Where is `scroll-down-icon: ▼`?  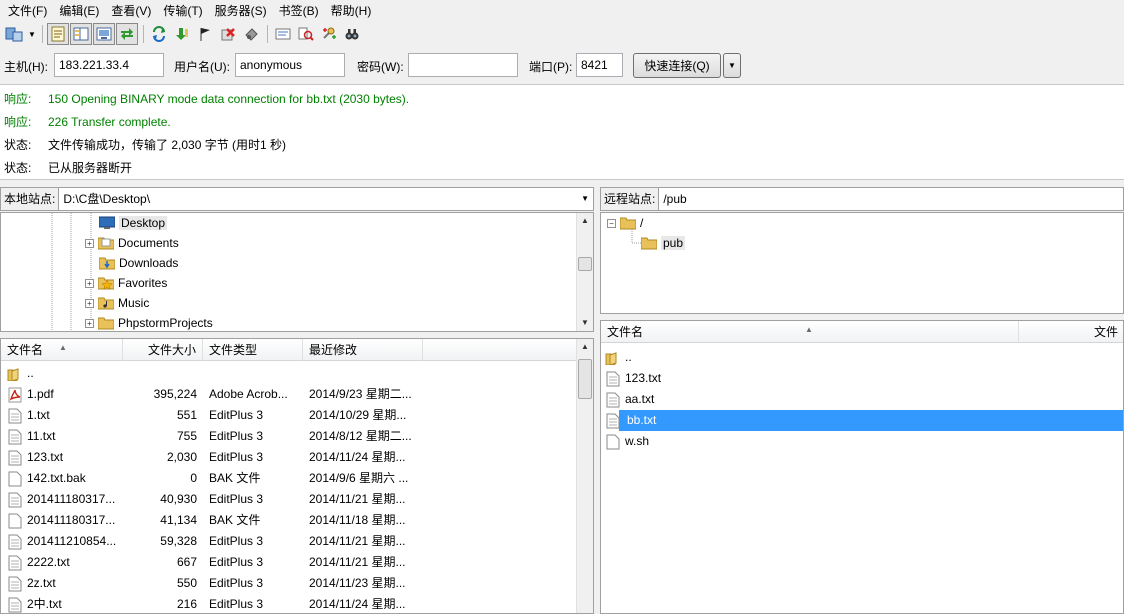
scroll-down-icon: ▼ is located at coordinates (585, 323).